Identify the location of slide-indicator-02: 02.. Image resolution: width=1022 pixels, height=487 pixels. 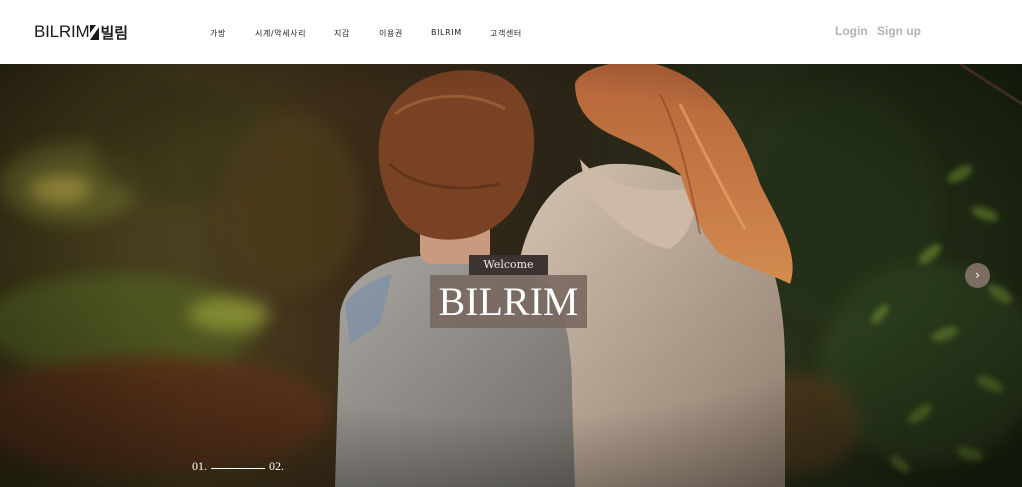
(276, 466).